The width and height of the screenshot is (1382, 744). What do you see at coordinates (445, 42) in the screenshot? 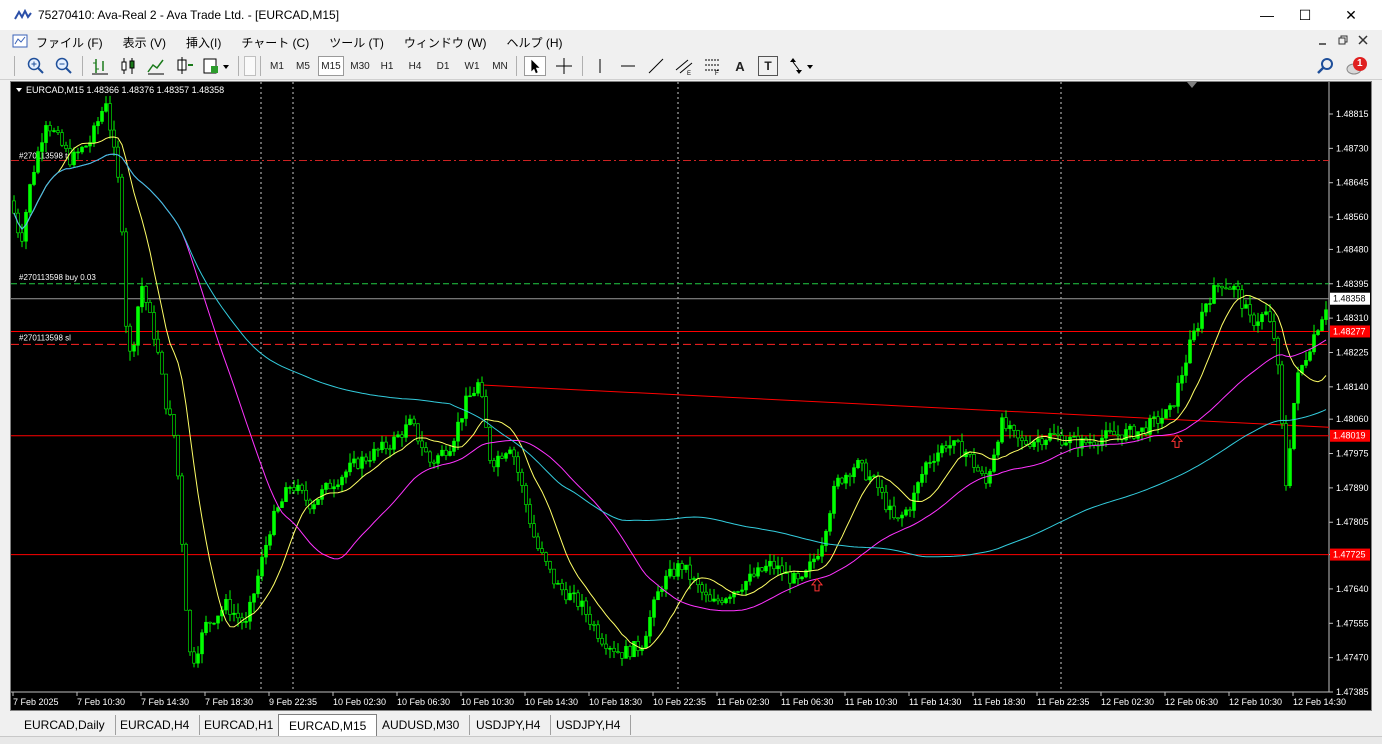
I see `menu-window: ウィンドウ (W)` at bounding box center [445, 42].